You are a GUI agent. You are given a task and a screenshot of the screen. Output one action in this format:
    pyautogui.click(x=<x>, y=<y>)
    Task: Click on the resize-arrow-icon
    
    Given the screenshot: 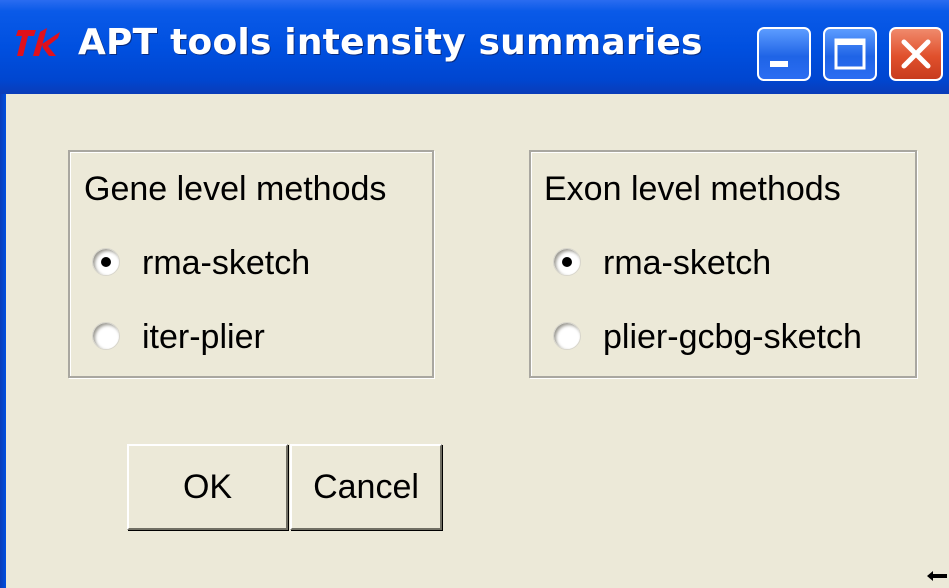 What is the action you would take?
    pyautogui.click(x=937, y=576)
    